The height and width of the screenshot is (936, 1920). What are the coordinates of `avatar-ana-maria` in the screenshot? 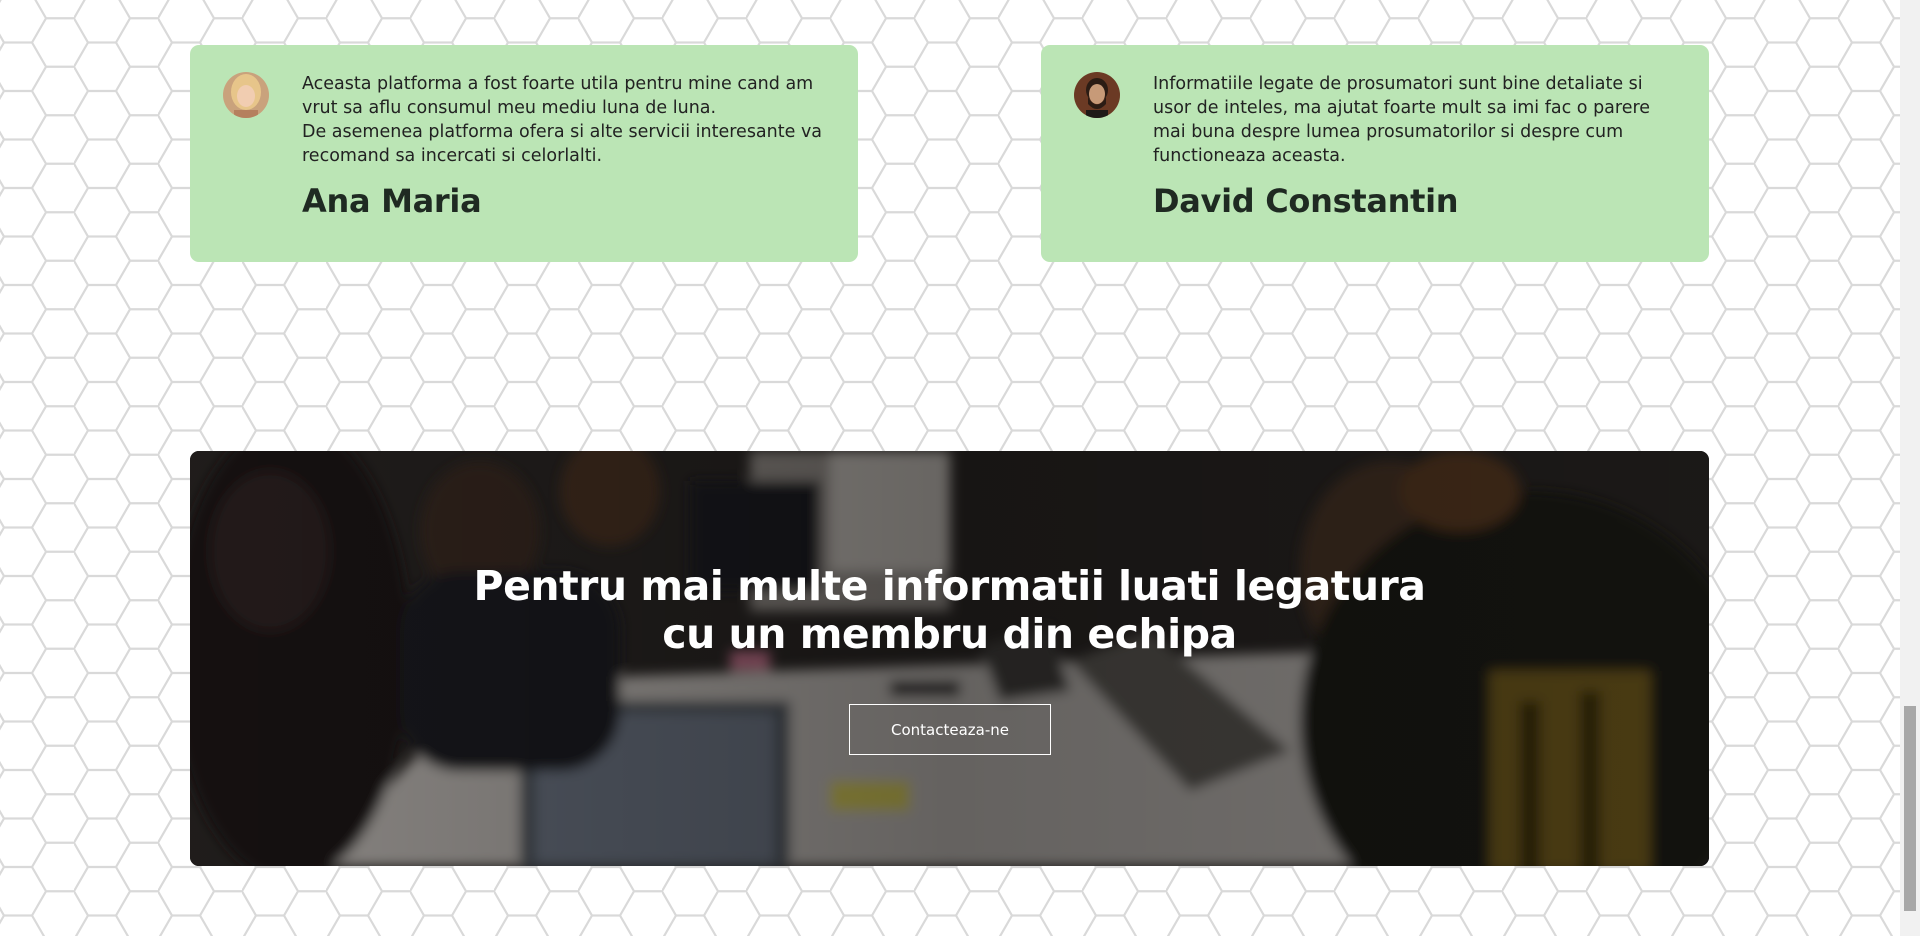 It's located at (246, 95).